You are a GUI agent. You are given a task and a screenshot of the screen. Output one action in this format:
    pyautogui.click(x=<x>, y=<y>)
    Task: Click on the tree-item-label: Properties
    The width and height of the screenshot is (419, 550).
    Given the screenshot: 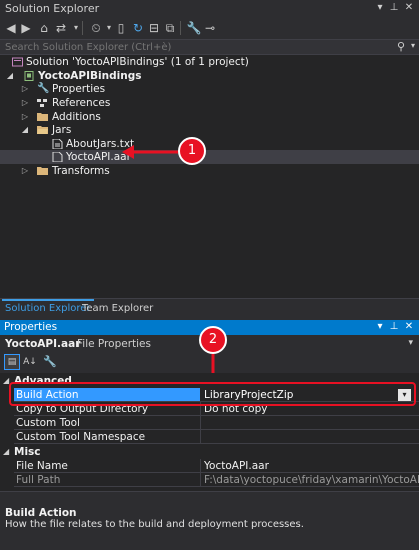 What is the action you would take?
    pyautogui.click(x=79, y=89)
    